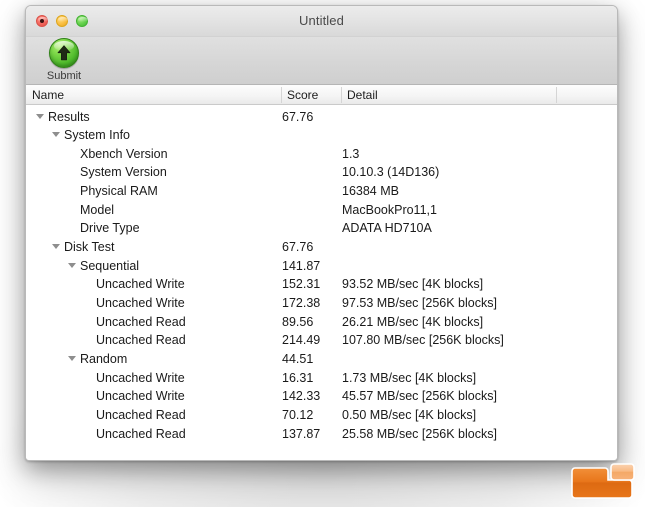  I want to click on cell-detail: 1.73 MB/sec [4K blocks], so click(409, 377).